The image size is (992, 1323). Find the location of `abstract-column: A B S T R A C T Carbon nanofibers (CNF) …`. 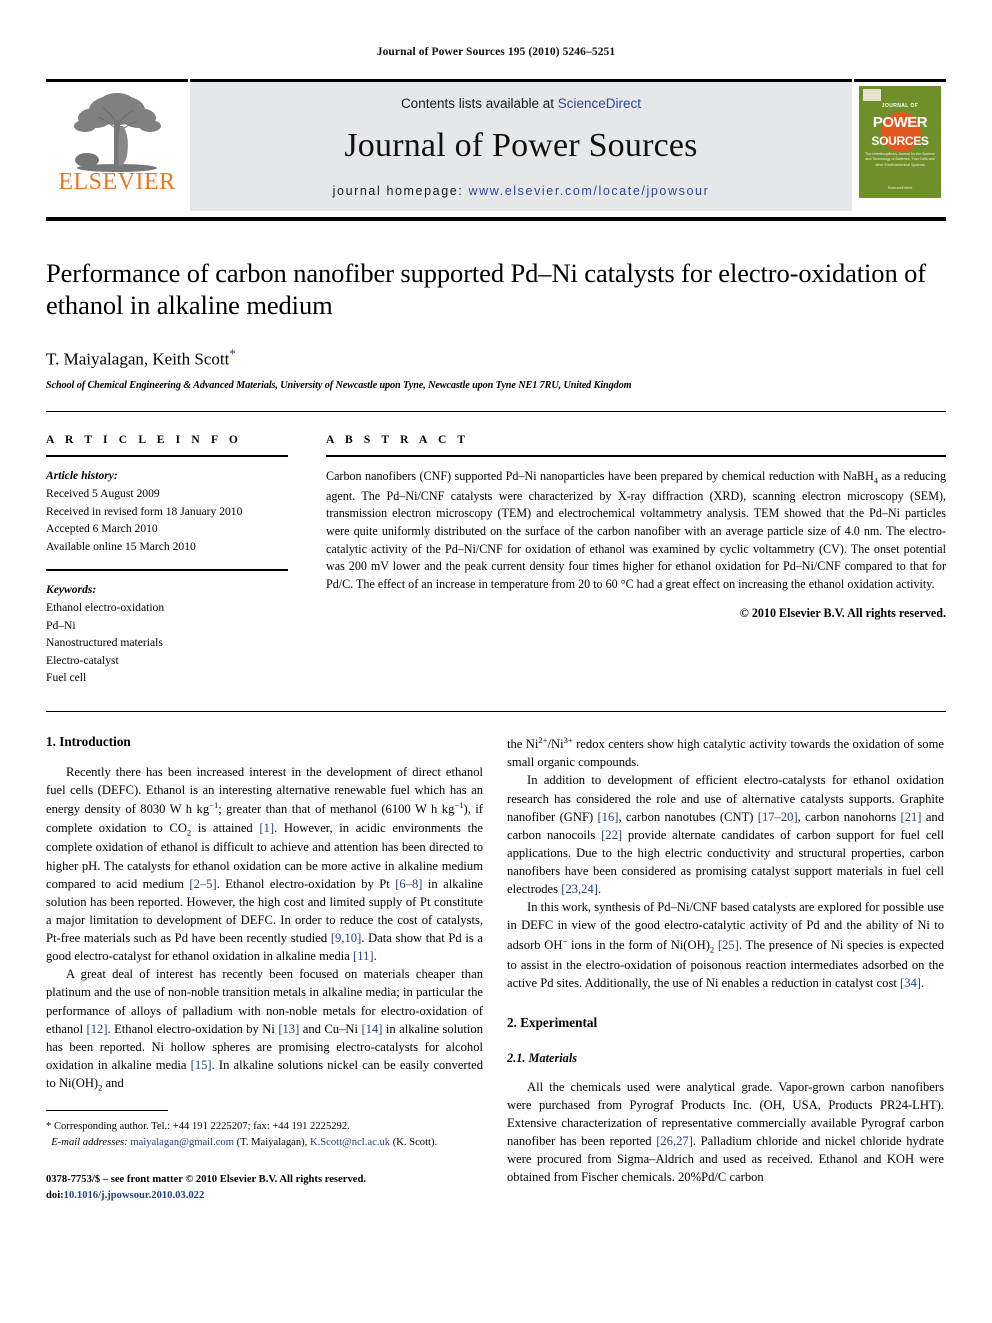

abstract-column: A B S T R A C T Carbon nanofibers (CNF) … is located at coordinates (636, 560).